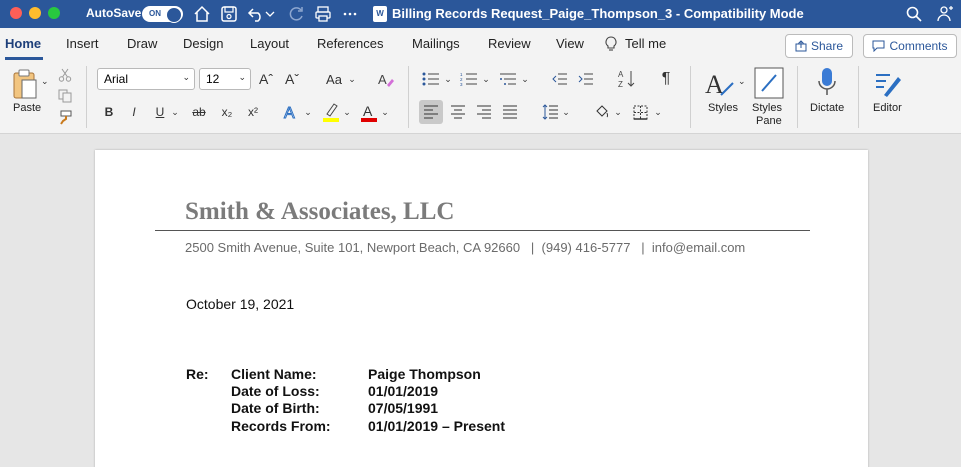 The image size is (961, 467). I want to click on font-name-select: Arial ⌄, so click(146, 79).